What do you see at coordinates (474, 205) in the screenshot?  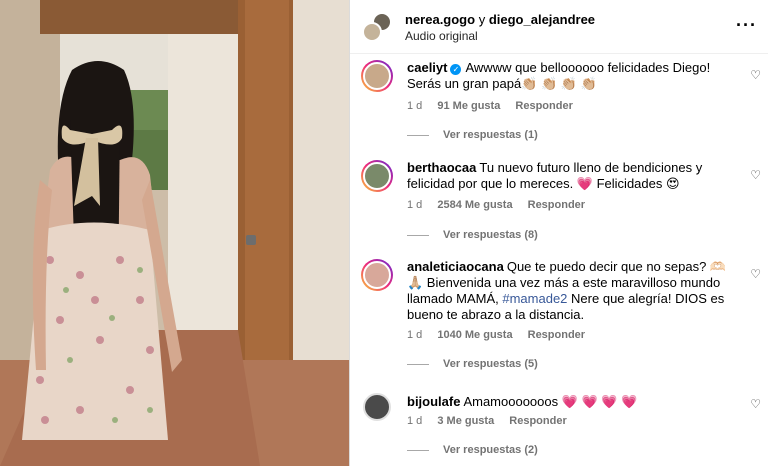 I see `comment-likes: 2584 Me gusta` at bounding box center [474, 205].